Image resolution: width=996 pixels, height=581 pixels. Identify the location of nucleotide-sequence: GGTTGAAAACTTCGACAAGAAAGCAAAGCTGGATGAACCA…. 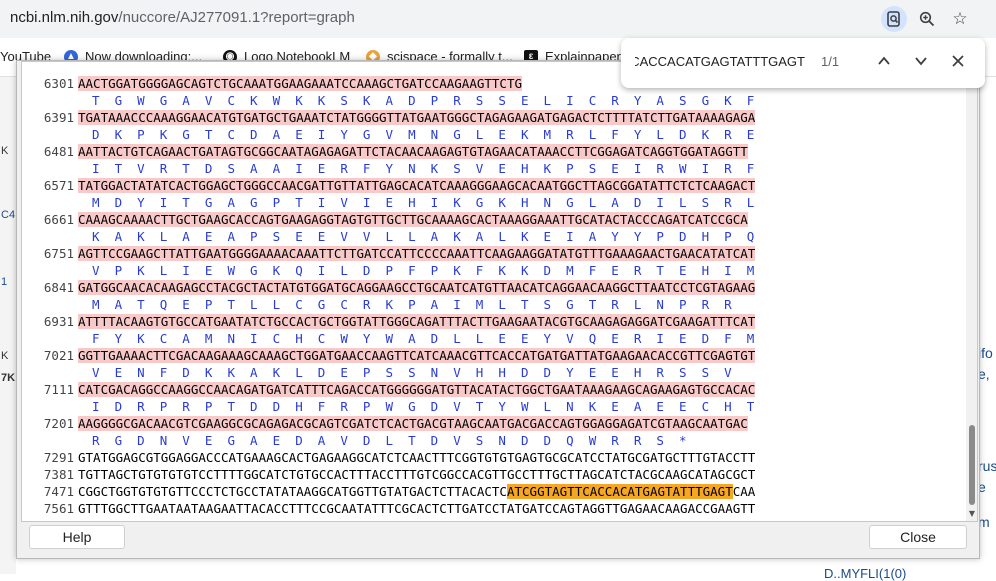
(417, 355).